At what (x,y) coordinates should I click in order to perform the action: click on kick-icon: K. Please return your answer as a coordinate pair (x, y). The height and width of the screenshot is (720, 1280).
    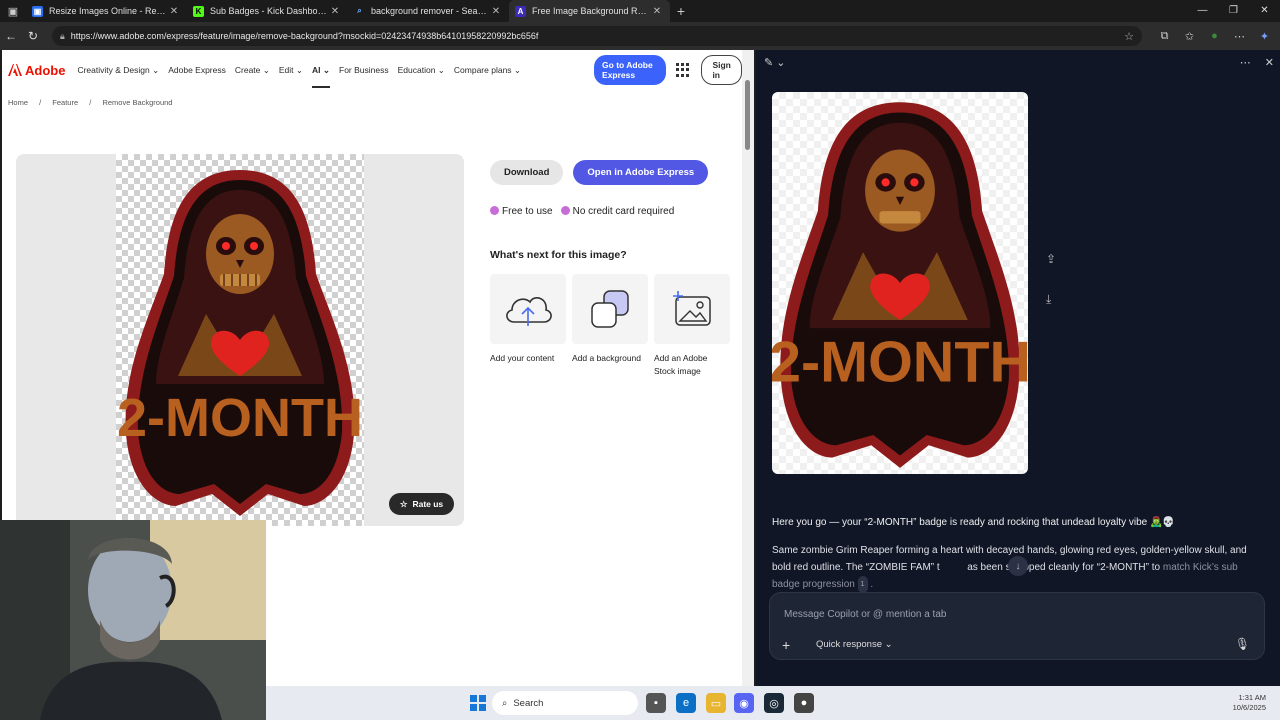
    Looking at the image, I should click on (198, 11).